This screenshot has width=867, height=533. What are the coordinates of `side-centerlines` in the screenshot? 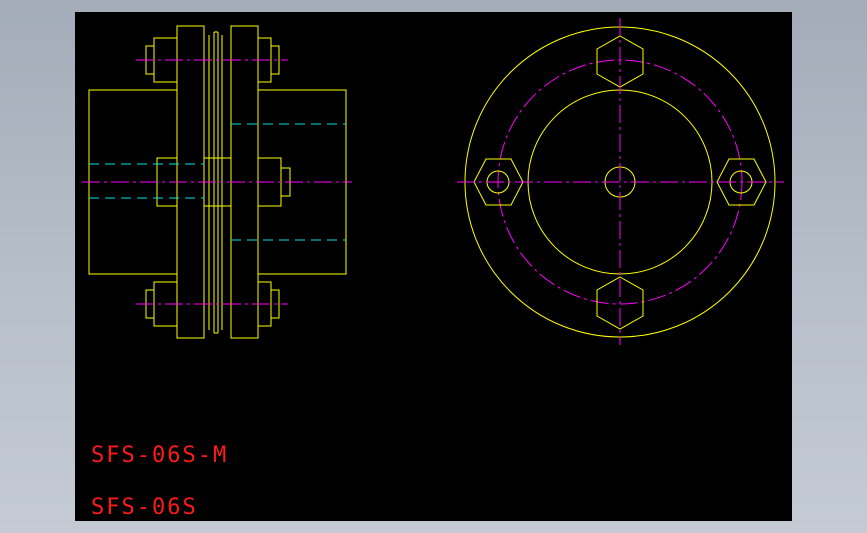 It's located at (217, 182).